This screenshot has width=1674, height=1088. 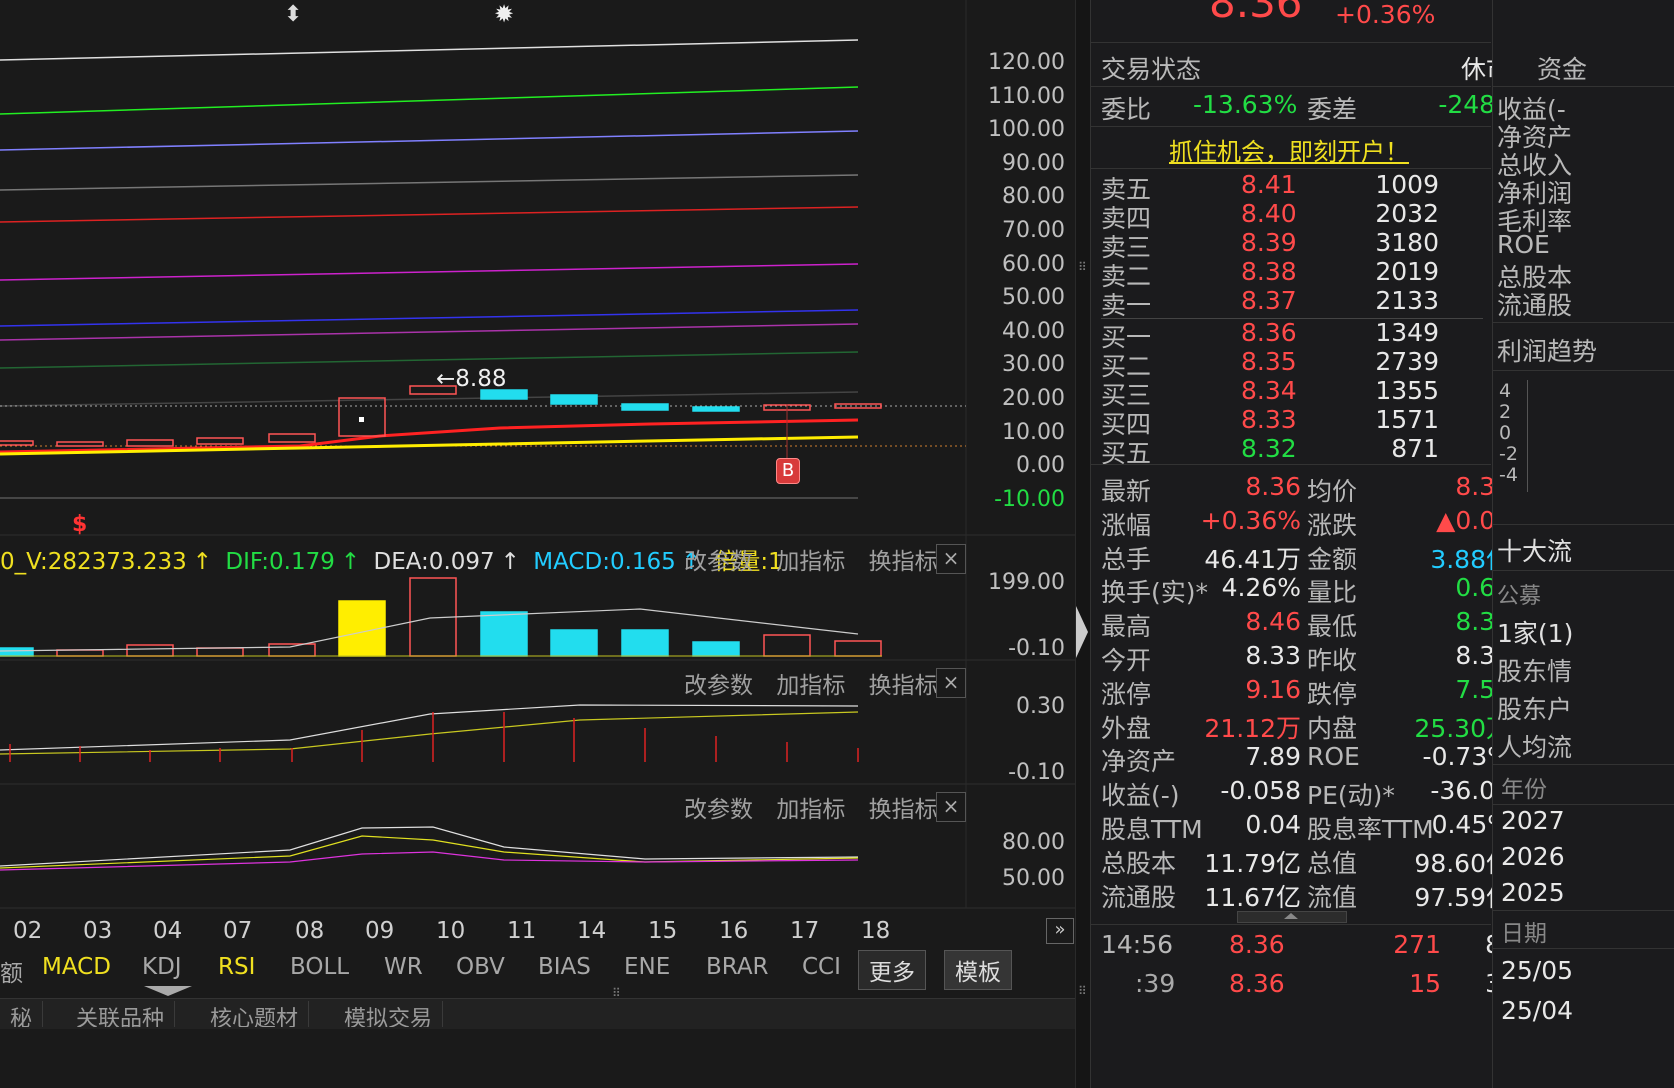 What do you see at coordinates (1269, 332) in the screenshot?
I see `order-price: 8.36` at bounding box center [1269, 332].